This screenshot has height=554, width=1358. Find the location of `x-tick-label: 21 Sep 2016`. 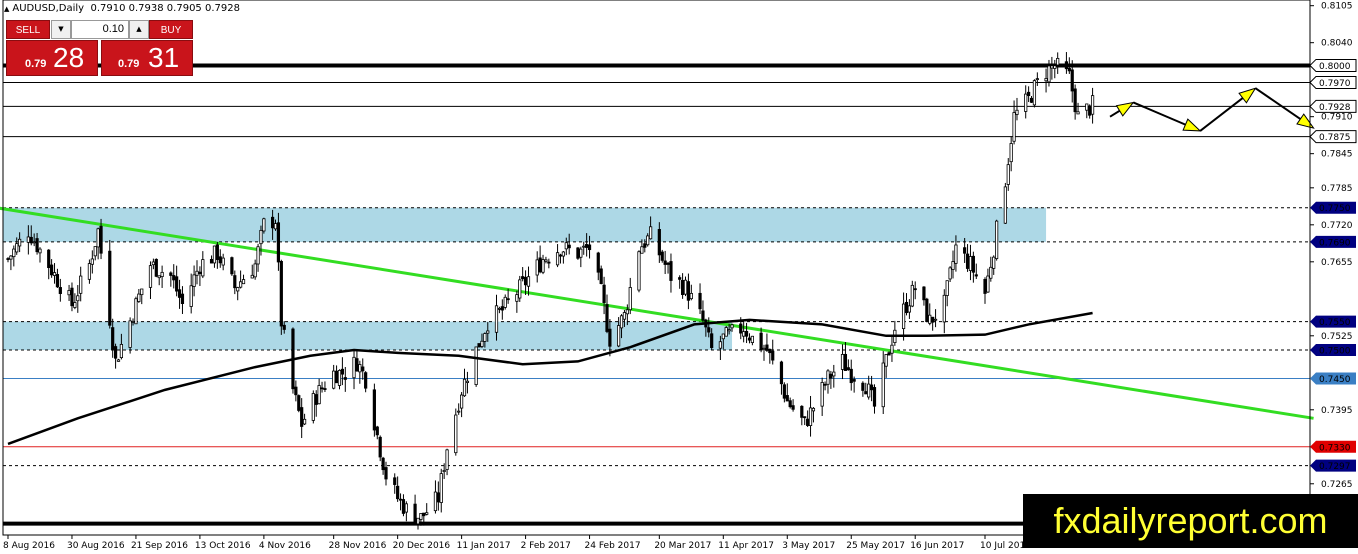

x-tick-label: 21 Sep 2016 is located at coordinates (159, 546).